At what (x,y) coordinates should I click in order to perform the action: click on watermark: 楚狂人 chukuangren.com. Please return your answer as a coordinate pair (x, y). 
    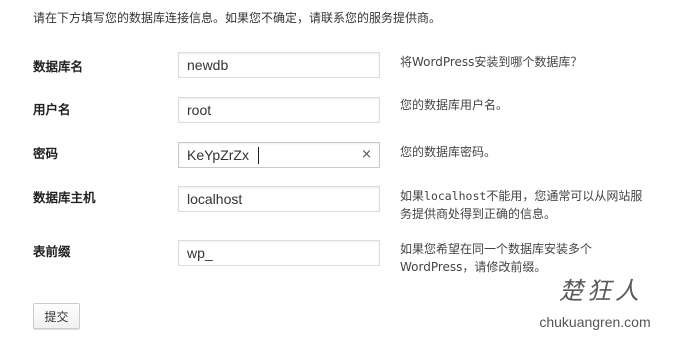
    Looking at the image, I should click on (595, 304).